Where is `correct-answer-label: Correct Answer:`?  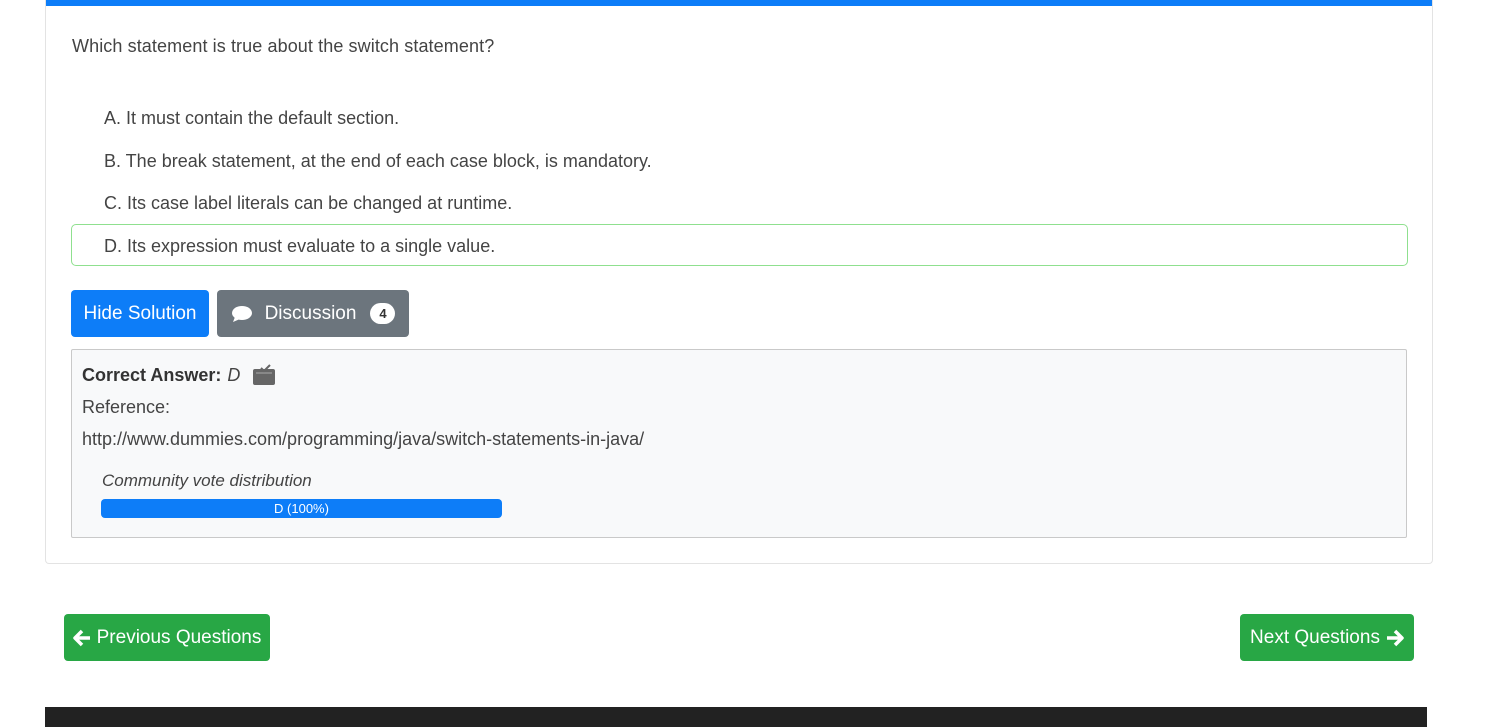 correct-answer-label: Correct Answer: is located at coordinates (152, 374).